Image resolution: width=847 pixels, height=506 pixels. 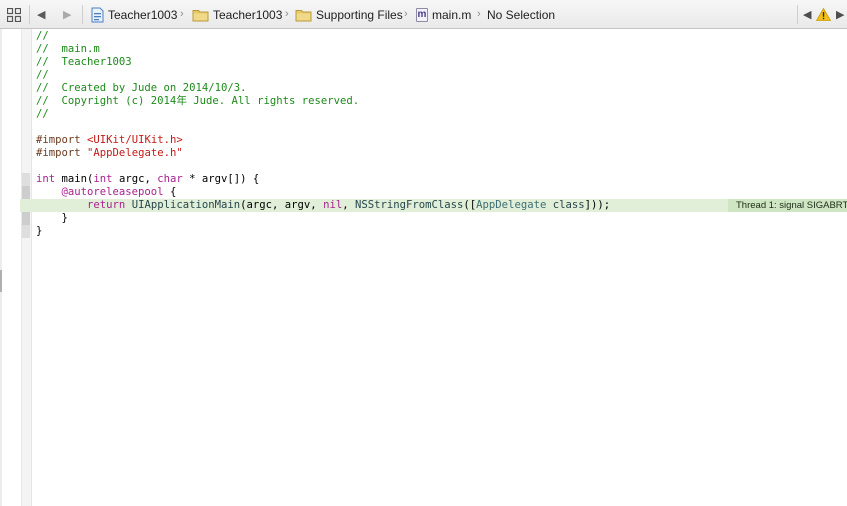 I want to click on code-folding-ribbon, so click(x=26, y=267).